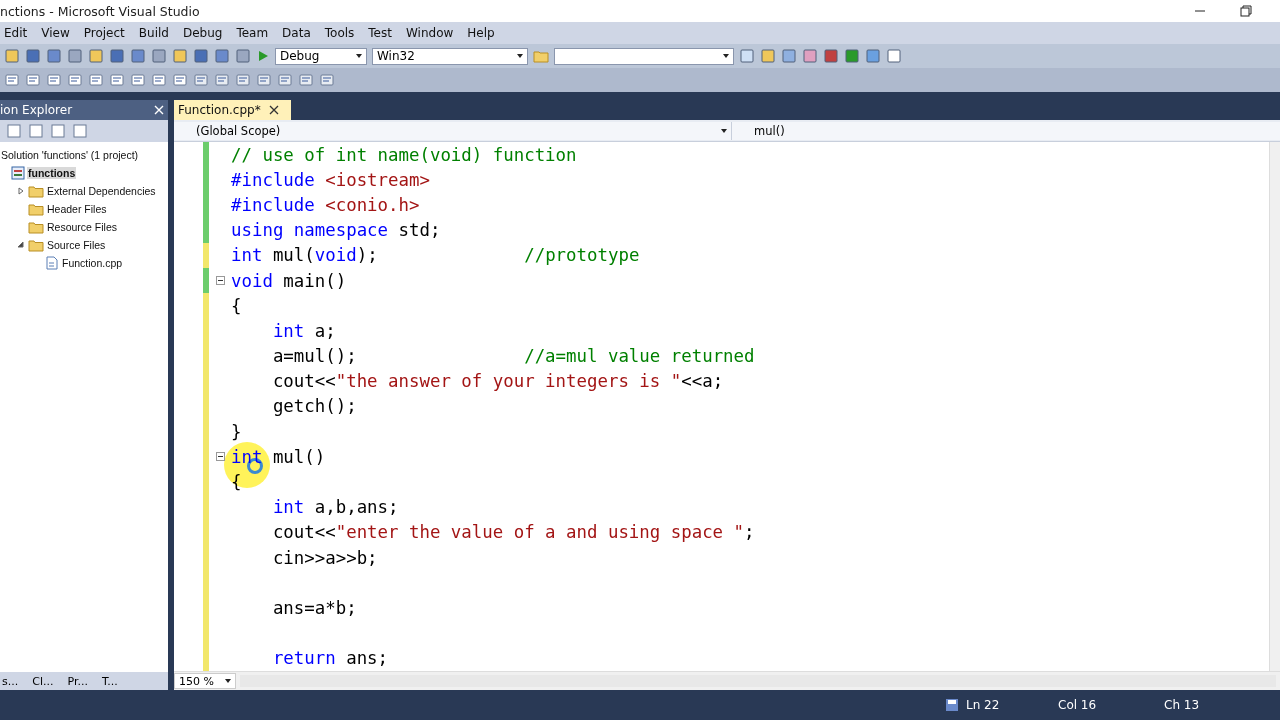 The image size is (1280, 720). What do you see at coordinates (202, 33) in the screenshot?
I see `menu-item: Debug` at bounding box center [202, 33].